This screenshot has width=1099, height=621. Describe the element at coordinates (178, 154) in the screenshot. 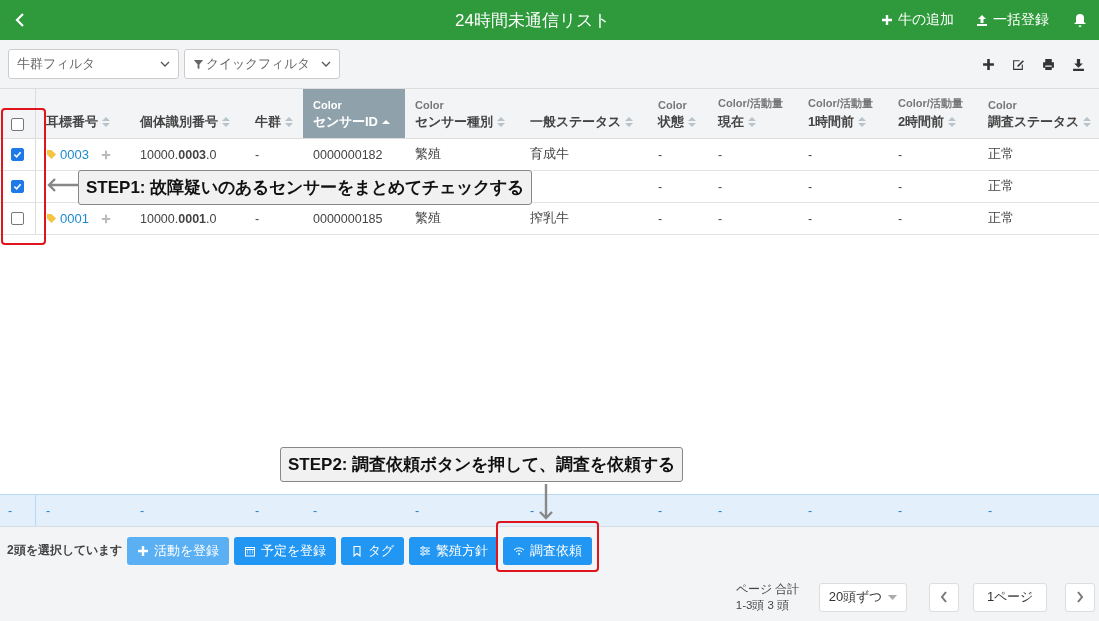

I see `table-cell: 10000.0003.0` at that location.